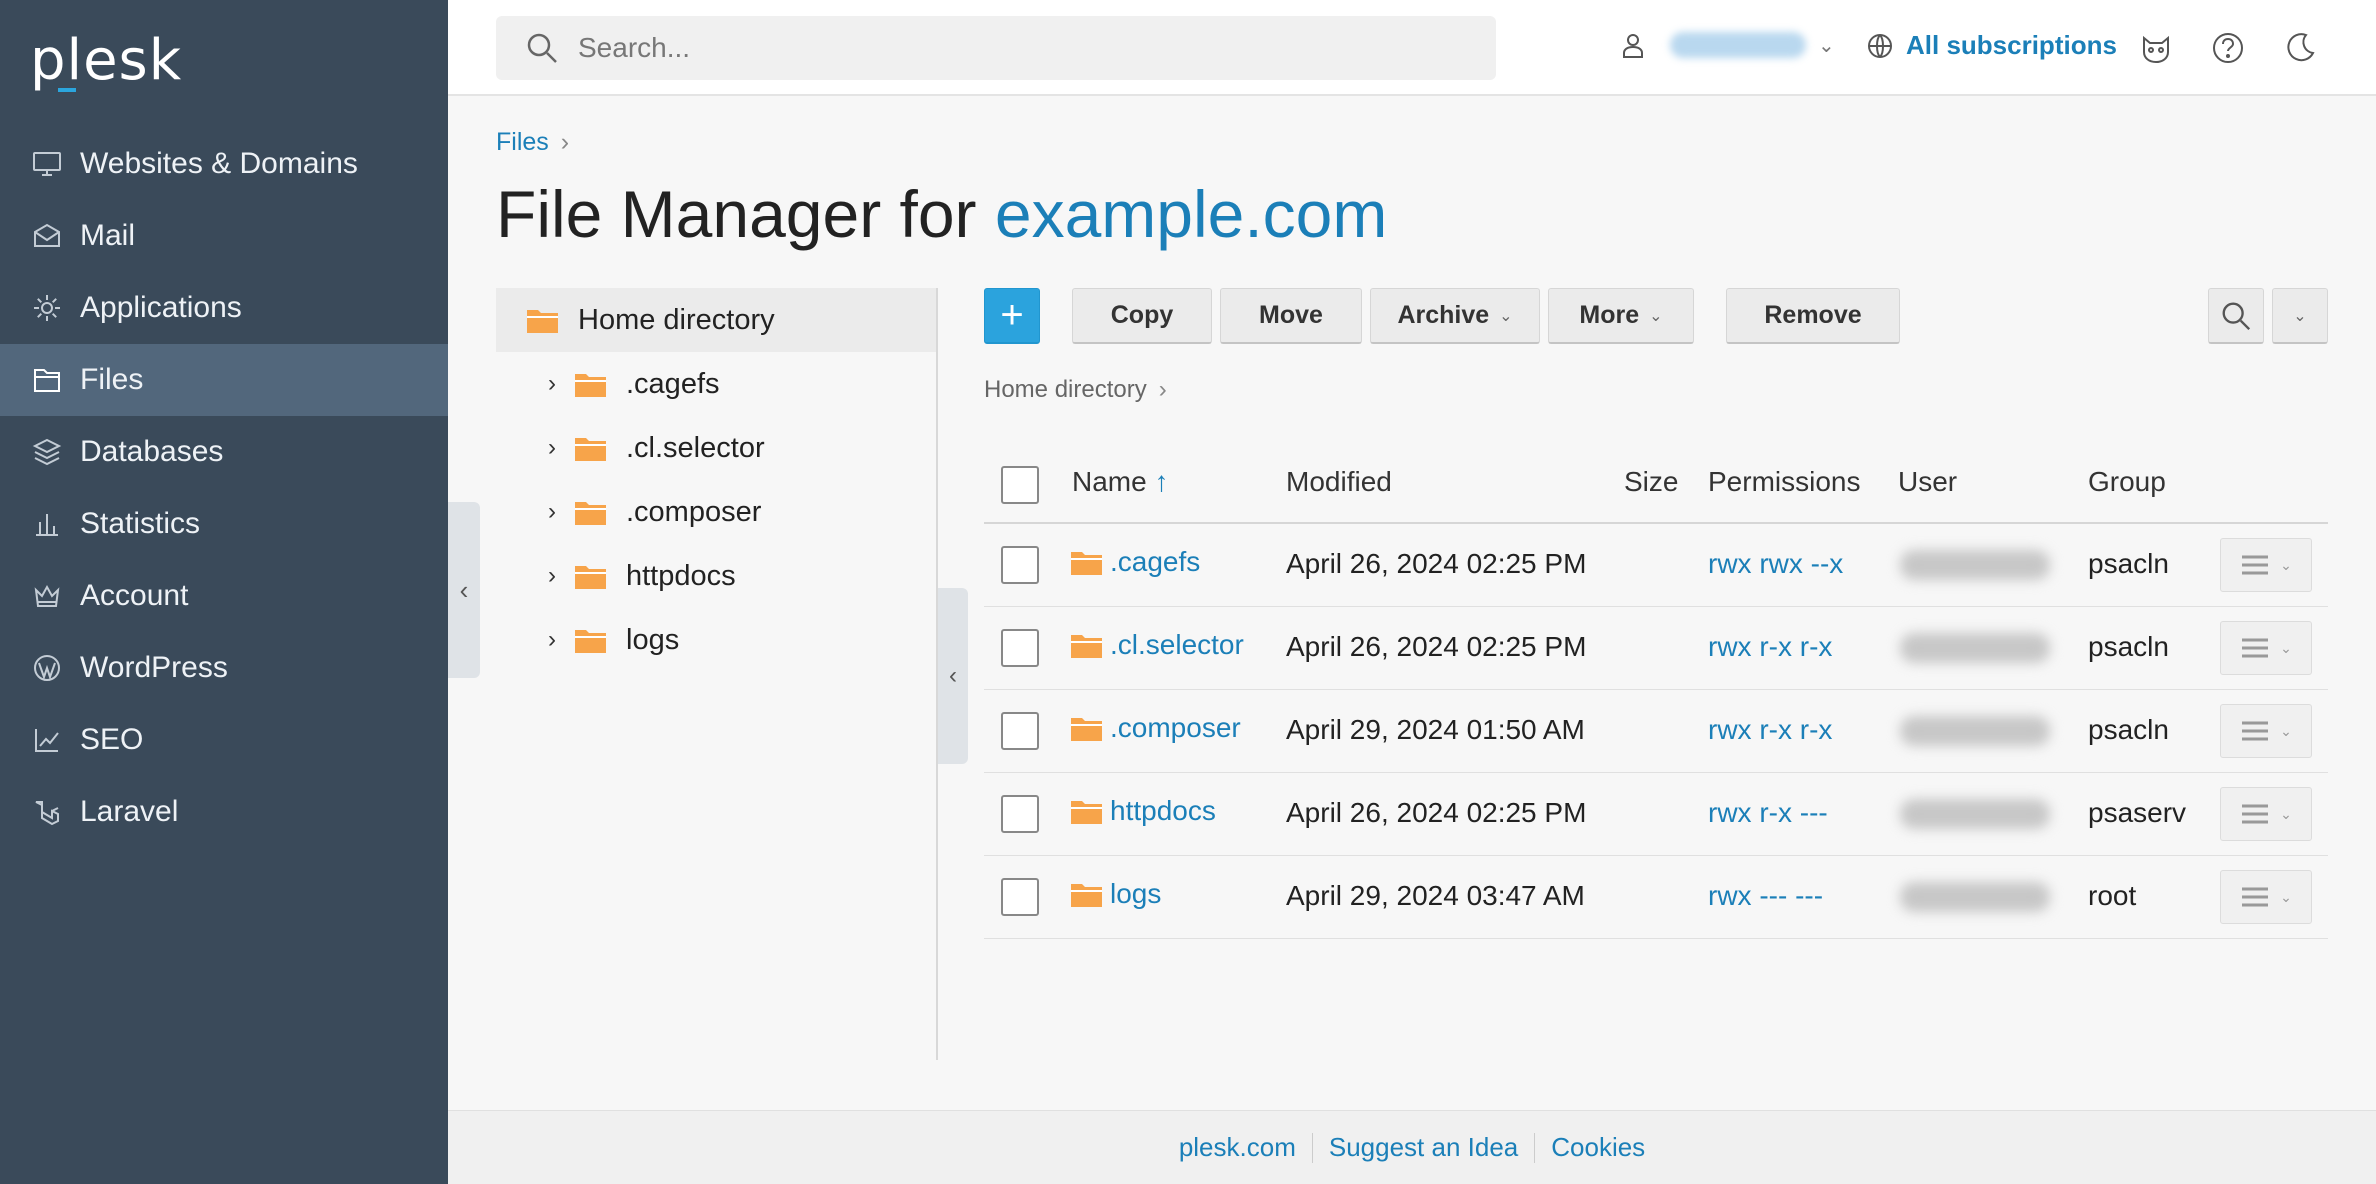  What do you see at coordinates (1927, 482) in the screenshot?
I see `column-header-user: User` at bounding box center [1927, 482].